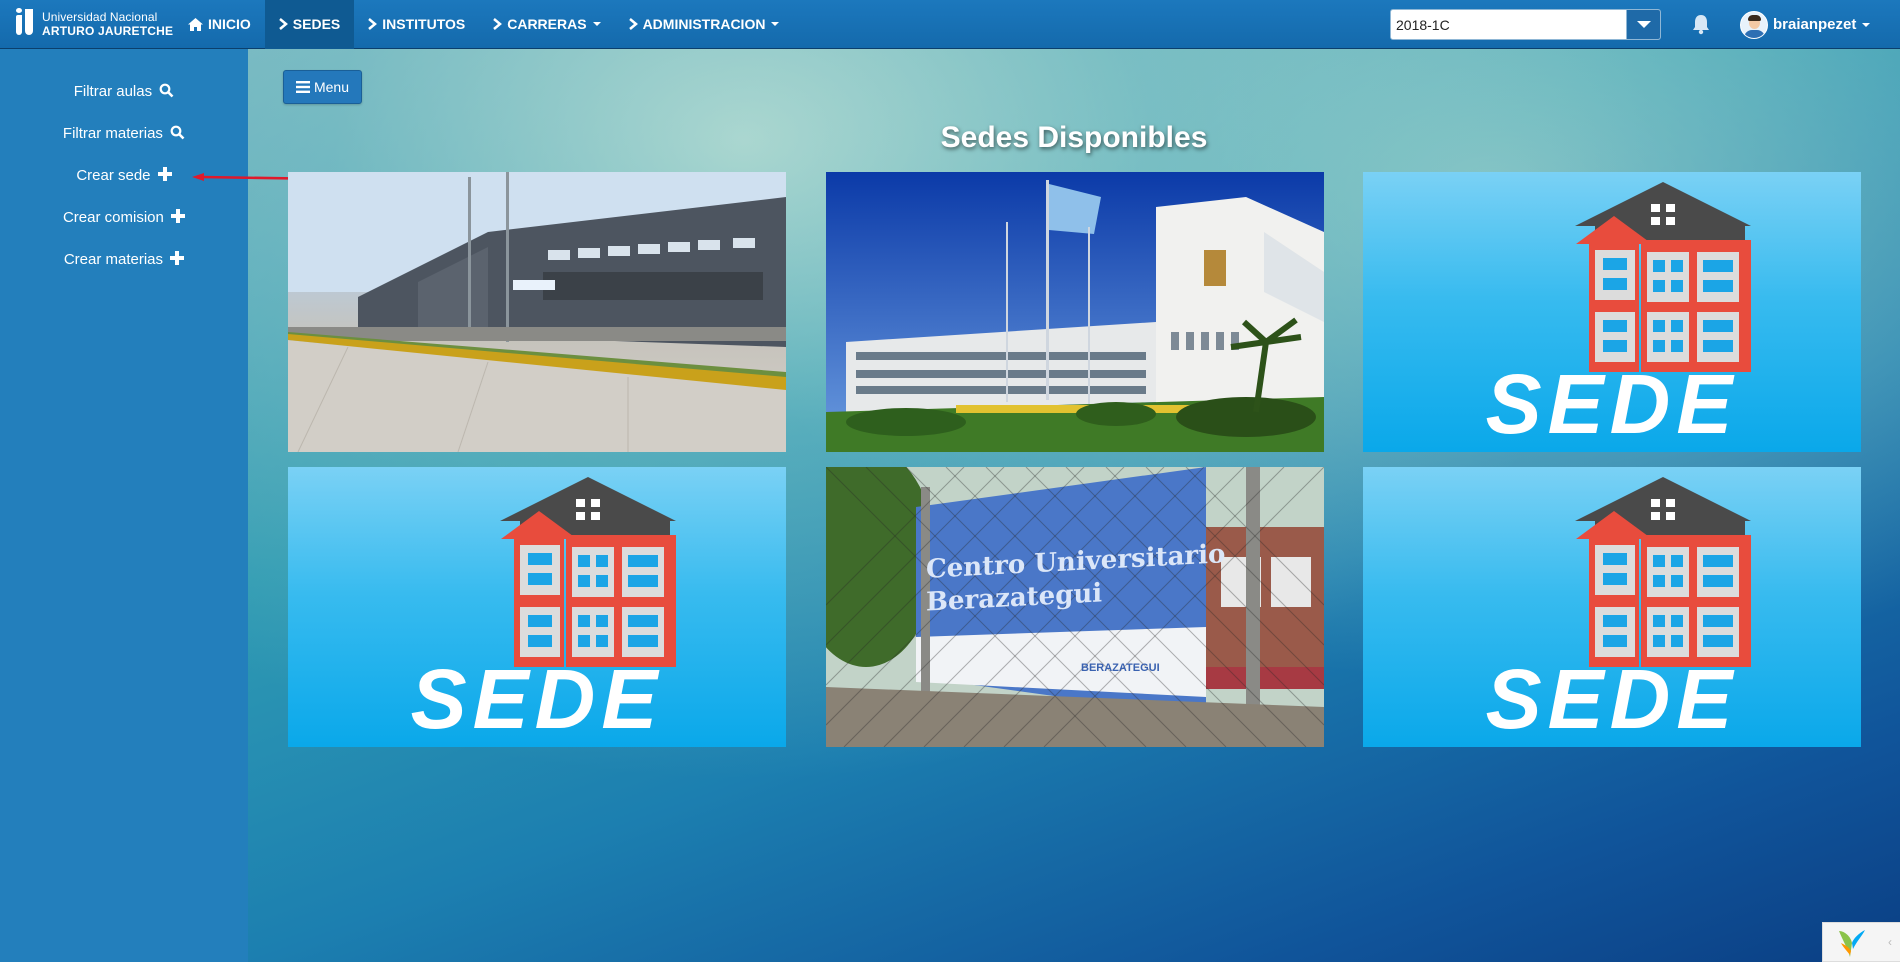 The height and width of the screenshot is (962, 1900). I want to click on yii-logo-icon, so click(1852, 943).